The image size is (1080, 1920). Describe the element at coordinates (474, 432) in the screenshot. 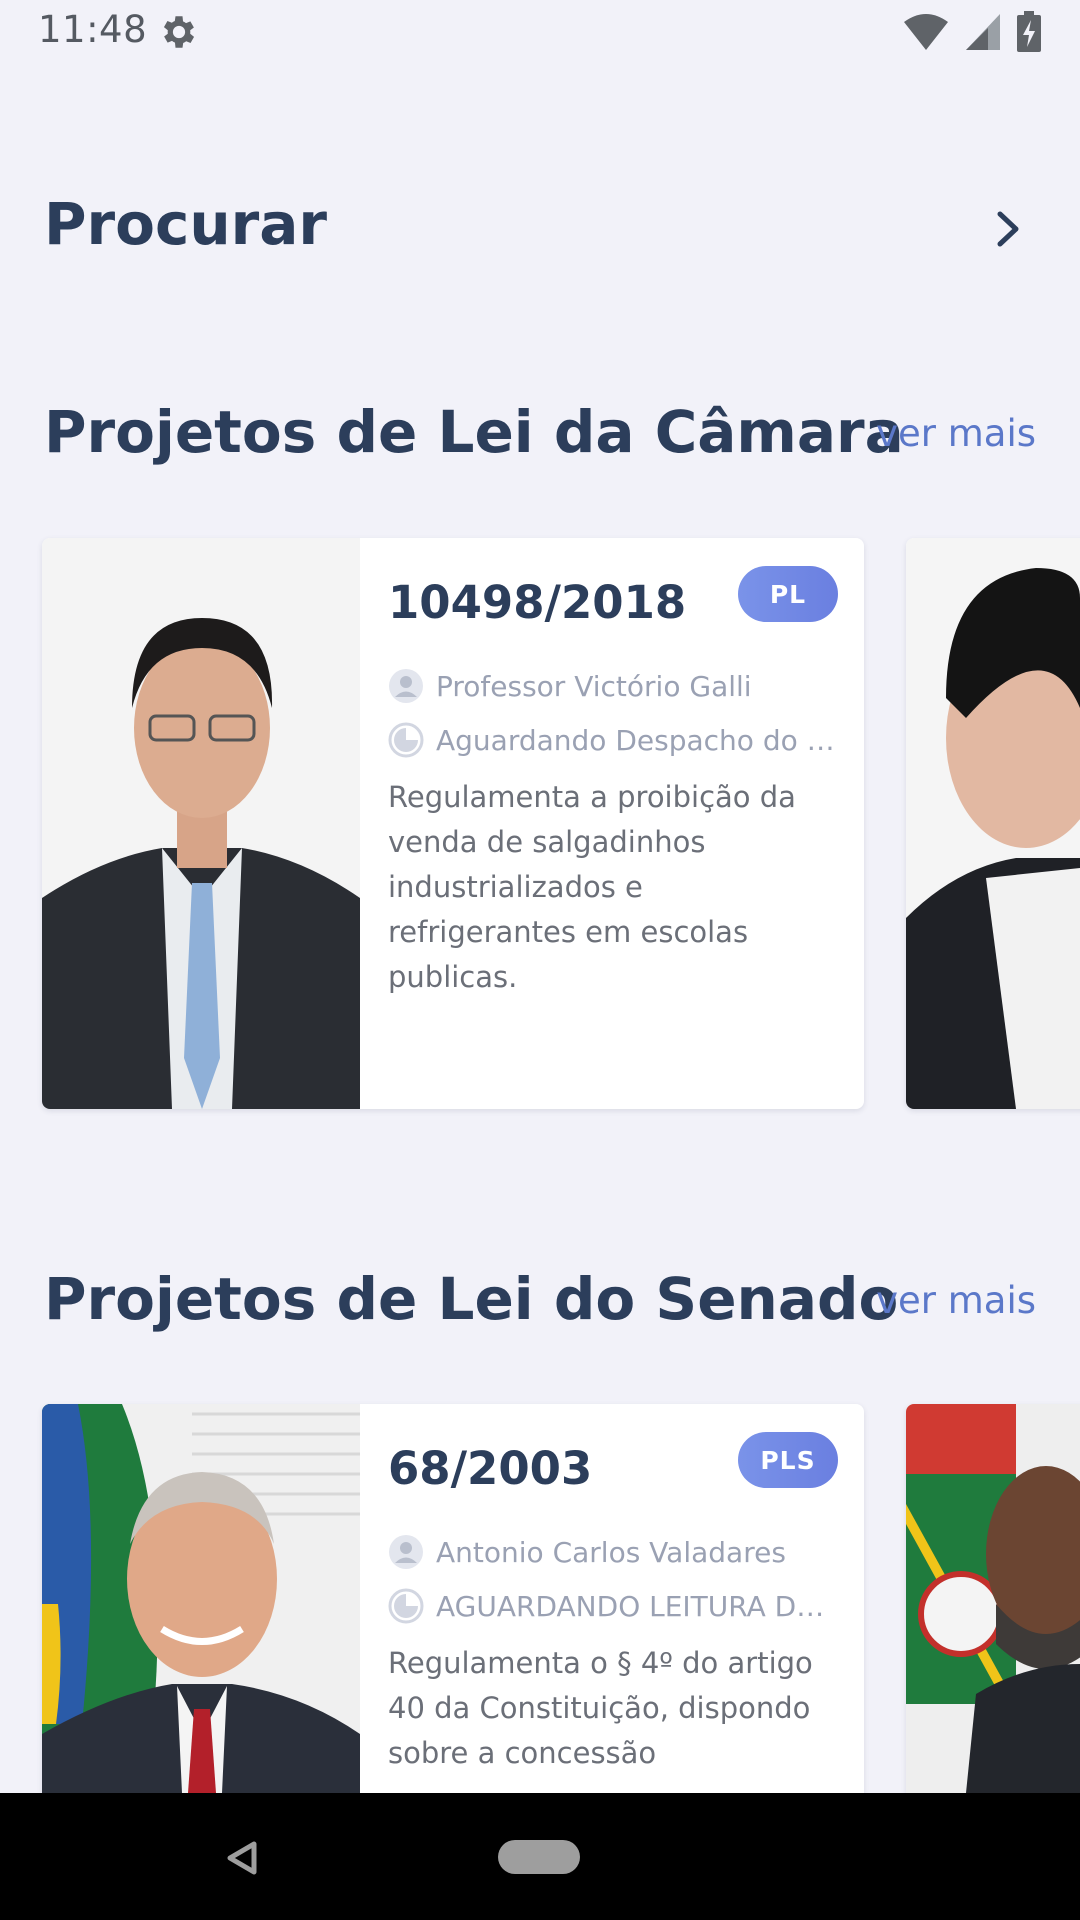

I see `section-title-camara: Projetos de Lei da Câmara` at that location.